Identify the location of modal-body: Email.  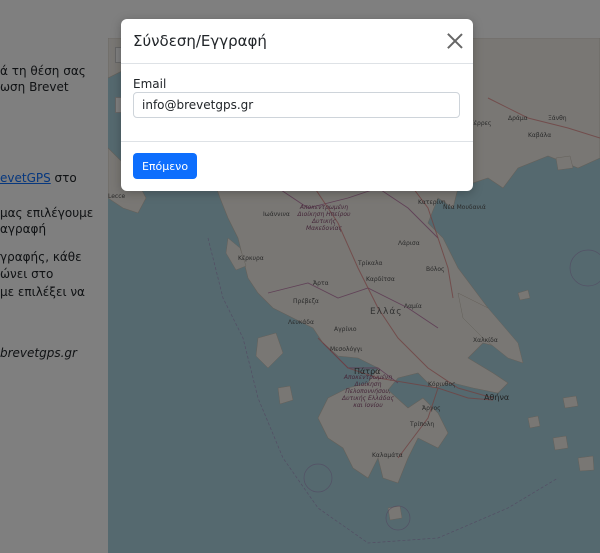
(297, 103).